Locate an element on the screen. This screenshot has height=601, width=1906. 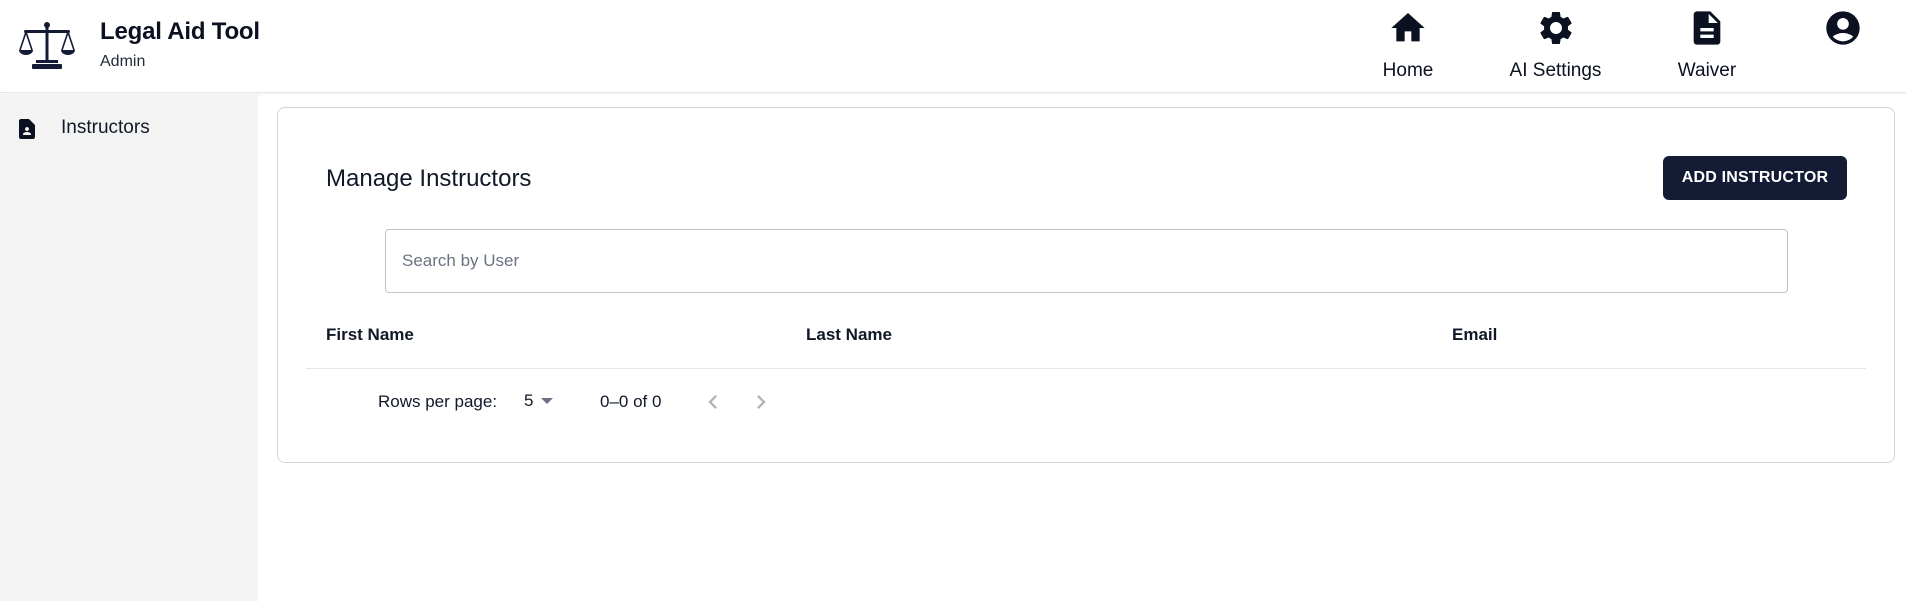
column-header-email: Email is located at coordinates (1474, 335).